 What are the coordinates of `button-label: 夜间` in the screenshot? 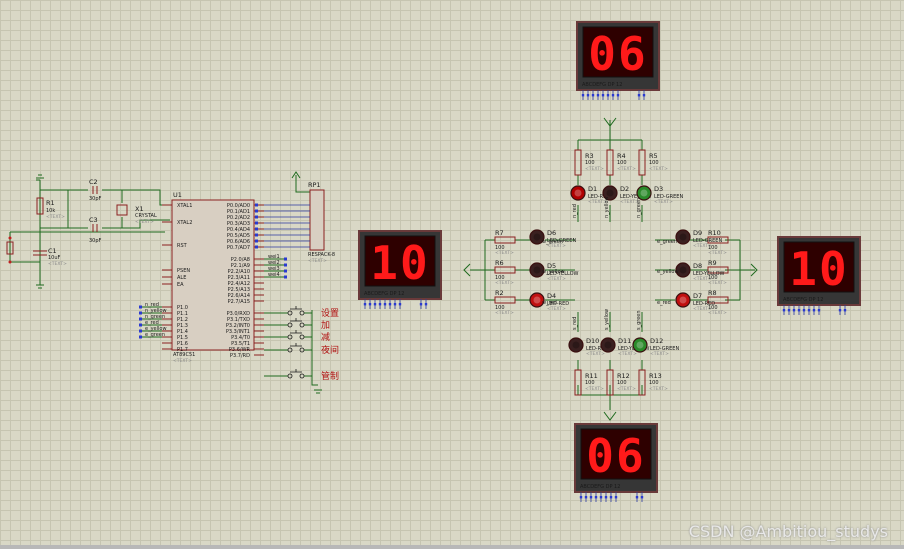 It's located at (330, 350).